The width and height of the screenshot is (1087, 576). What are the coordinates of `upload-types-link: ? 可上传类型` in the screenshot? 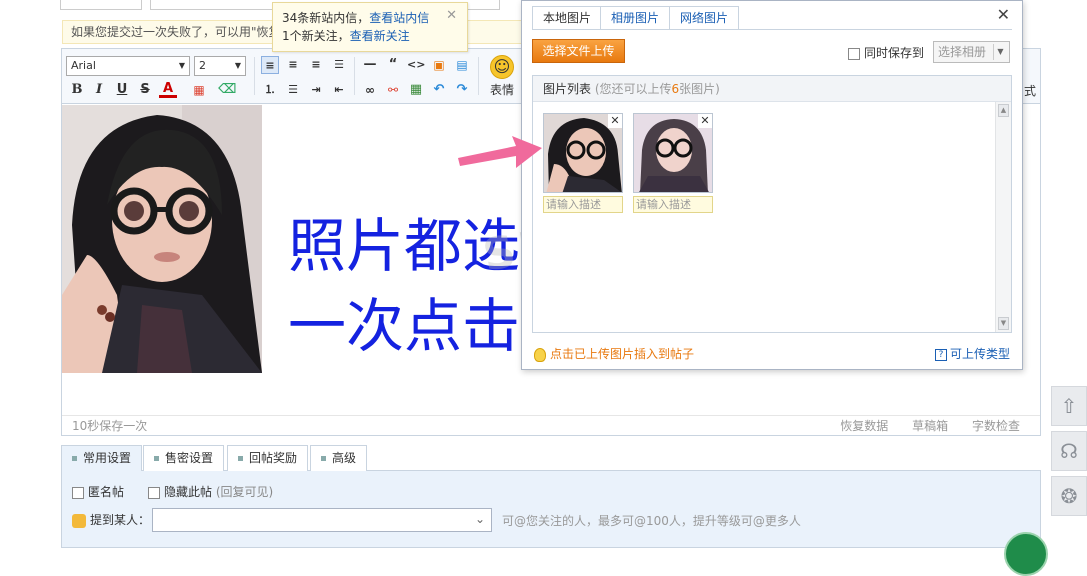 It's located at (972, 353).